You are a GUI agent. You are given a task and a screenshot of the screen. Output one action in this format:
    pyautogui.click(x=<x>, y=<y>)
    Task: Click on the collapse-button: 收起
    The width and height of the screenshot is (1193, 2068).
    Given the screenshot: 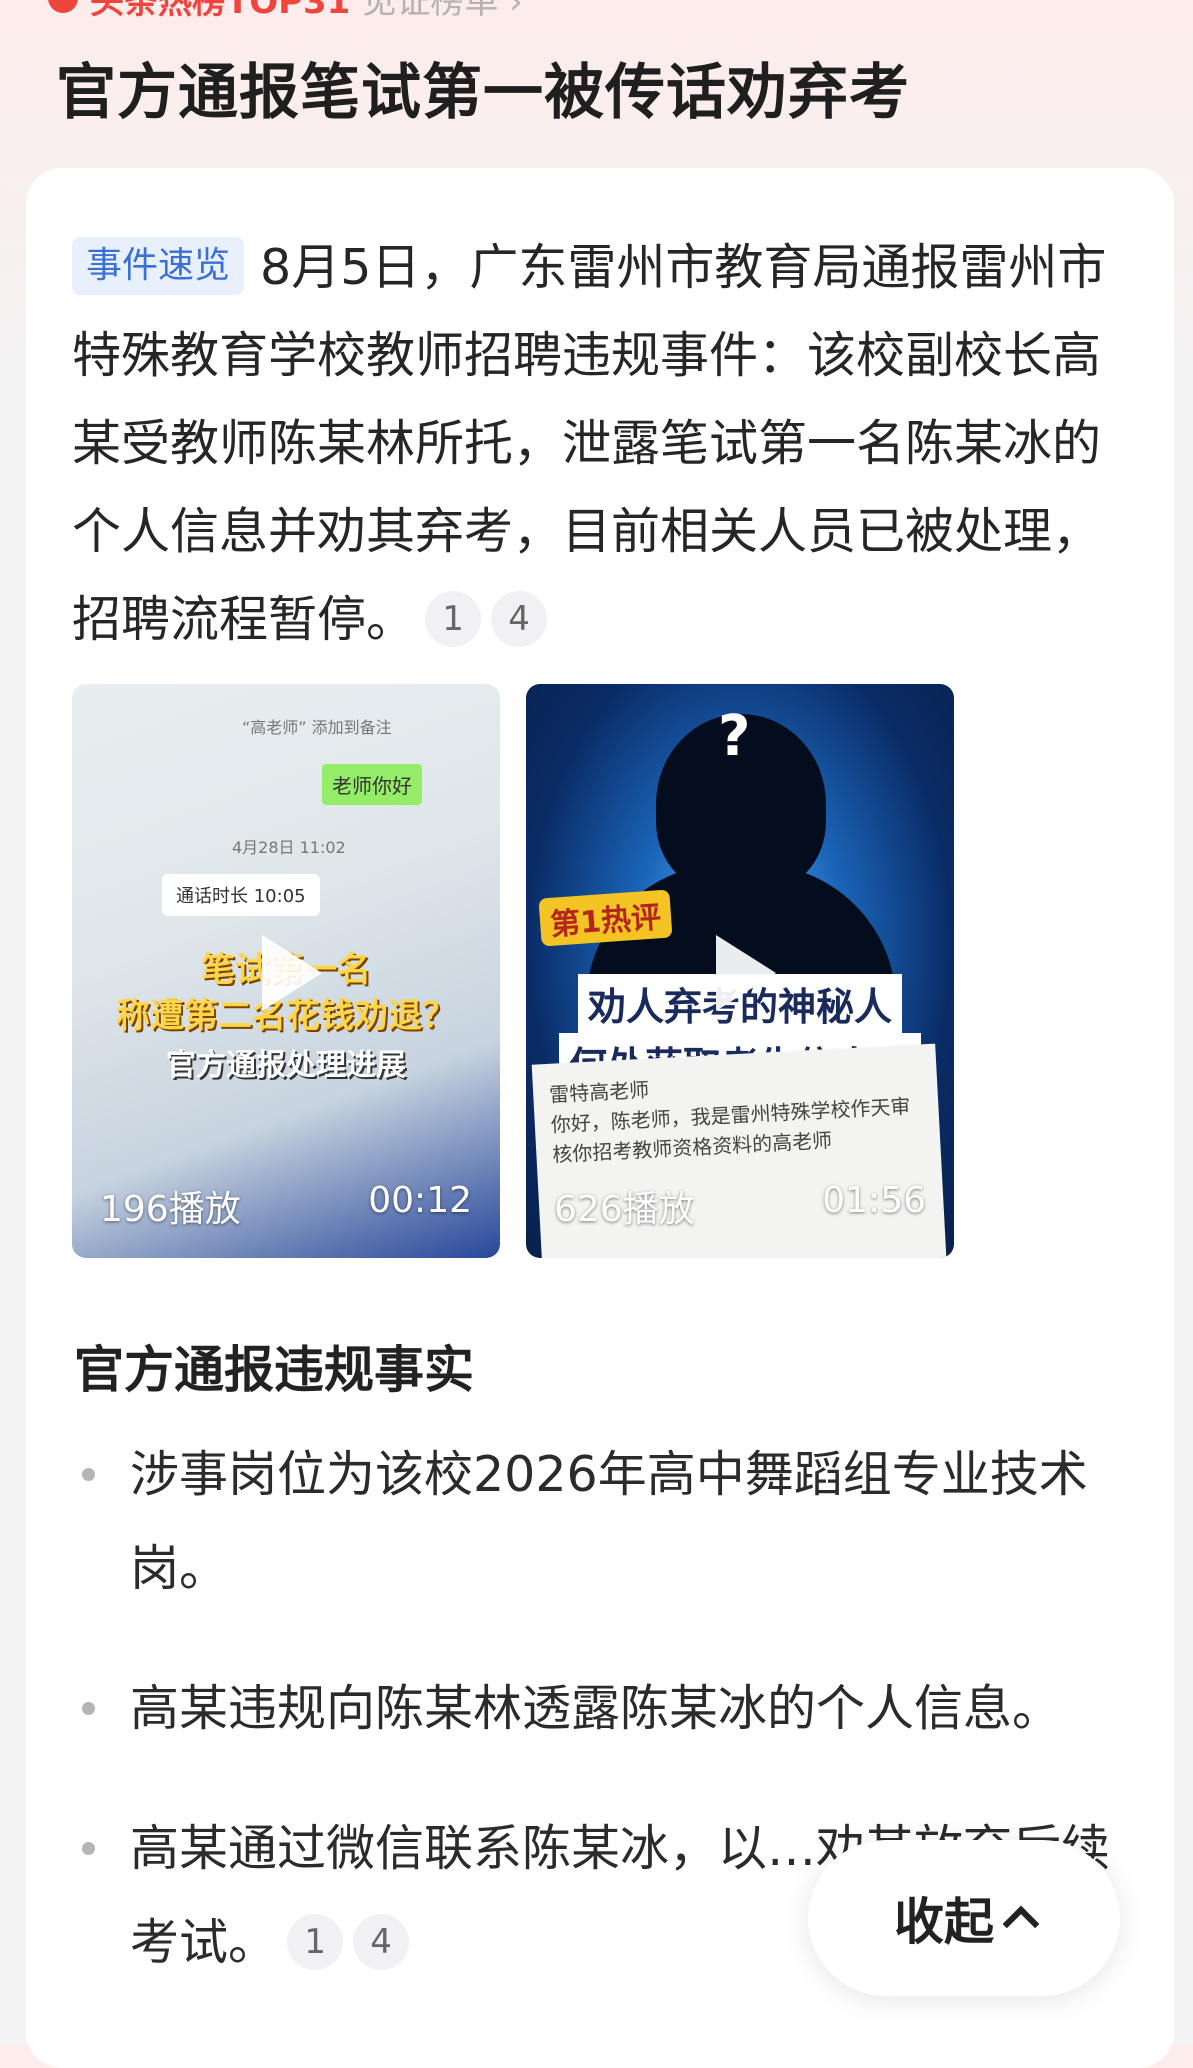 What is the action you would take?
    pyautogui.click(x=964, y=1918)
    